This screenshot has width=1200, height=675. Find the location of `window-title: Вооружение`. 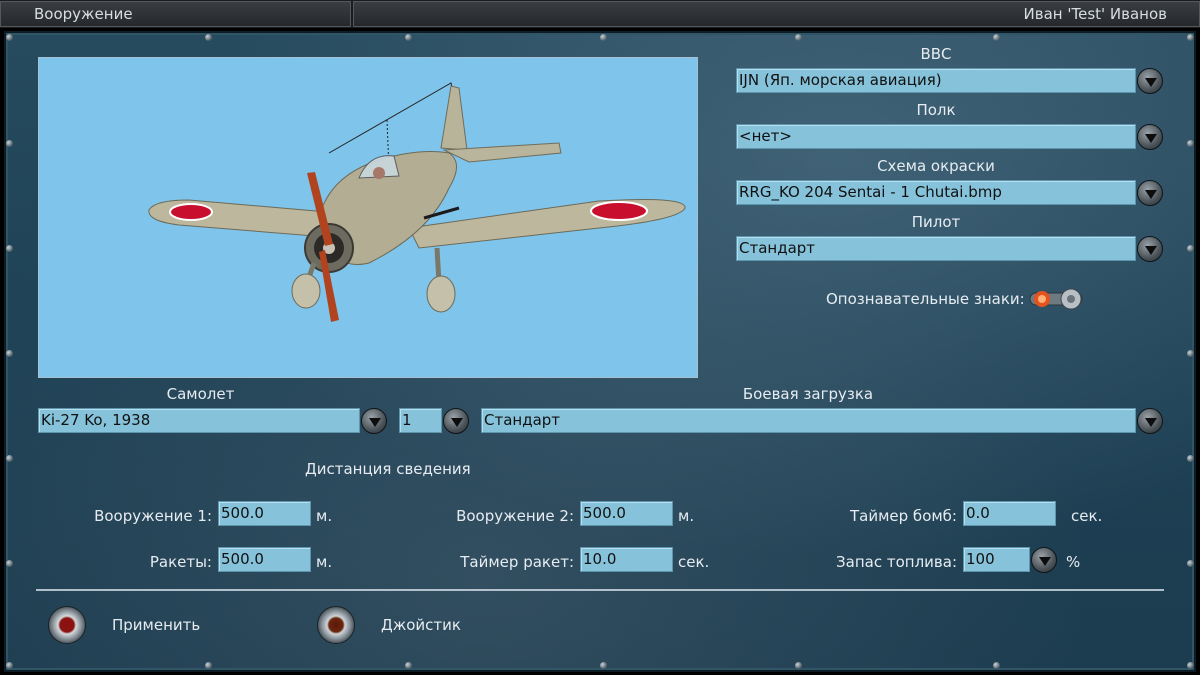

window-title: Вооружение is located at coordinates (175, 14).